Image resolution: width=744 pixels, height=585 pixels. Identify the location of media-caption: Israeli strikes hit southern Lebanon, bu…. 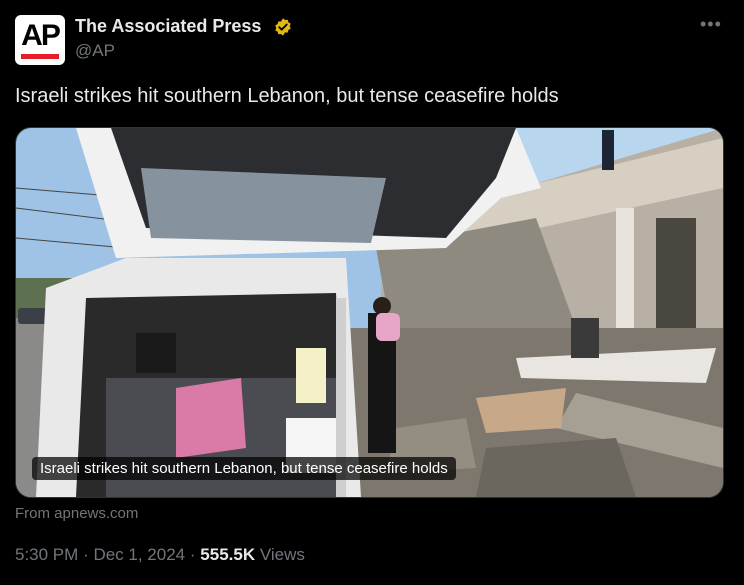
(244, 468).